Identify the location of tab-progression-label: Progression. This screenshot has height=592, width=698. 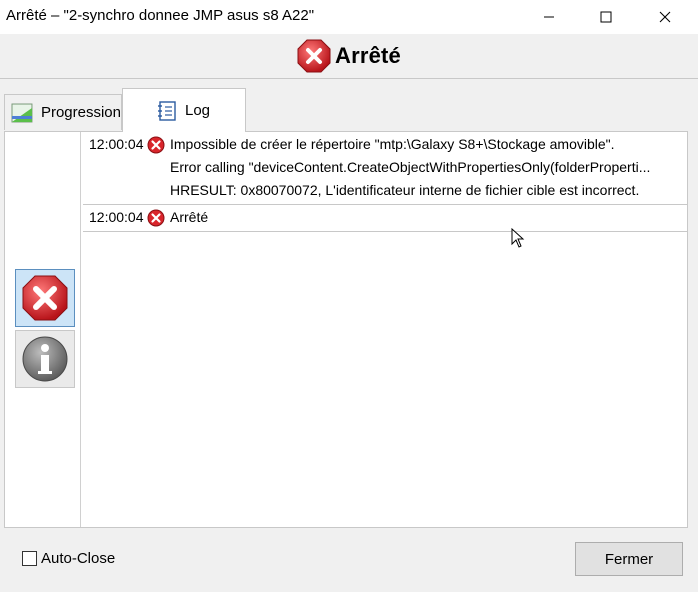
(80, 112).